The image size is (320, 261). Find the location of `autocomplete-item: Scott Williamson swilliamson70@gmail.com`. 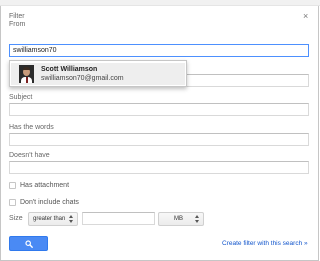

autocomplete-item: Scott Williamson swilliamson70@gmail.com is located at coordinates (98, 74).